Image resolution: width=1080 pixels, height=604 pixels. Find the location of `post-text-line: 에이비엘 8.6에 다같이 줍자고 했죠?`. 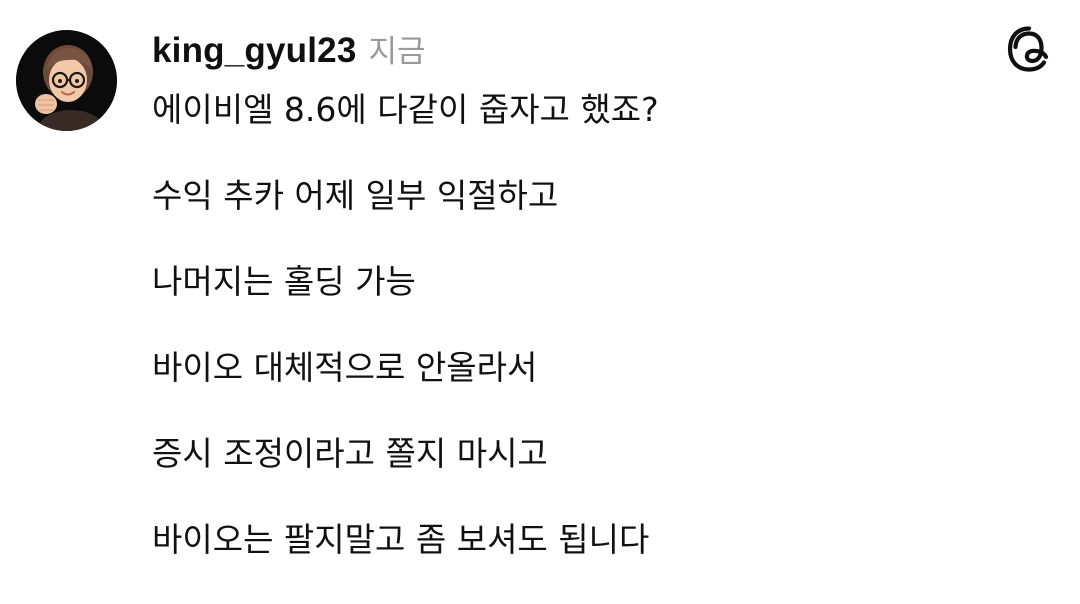

post-text-line: 에이비엘 8.6에 다같이 줍자고 했죠? is located at coordinates (405, 109).